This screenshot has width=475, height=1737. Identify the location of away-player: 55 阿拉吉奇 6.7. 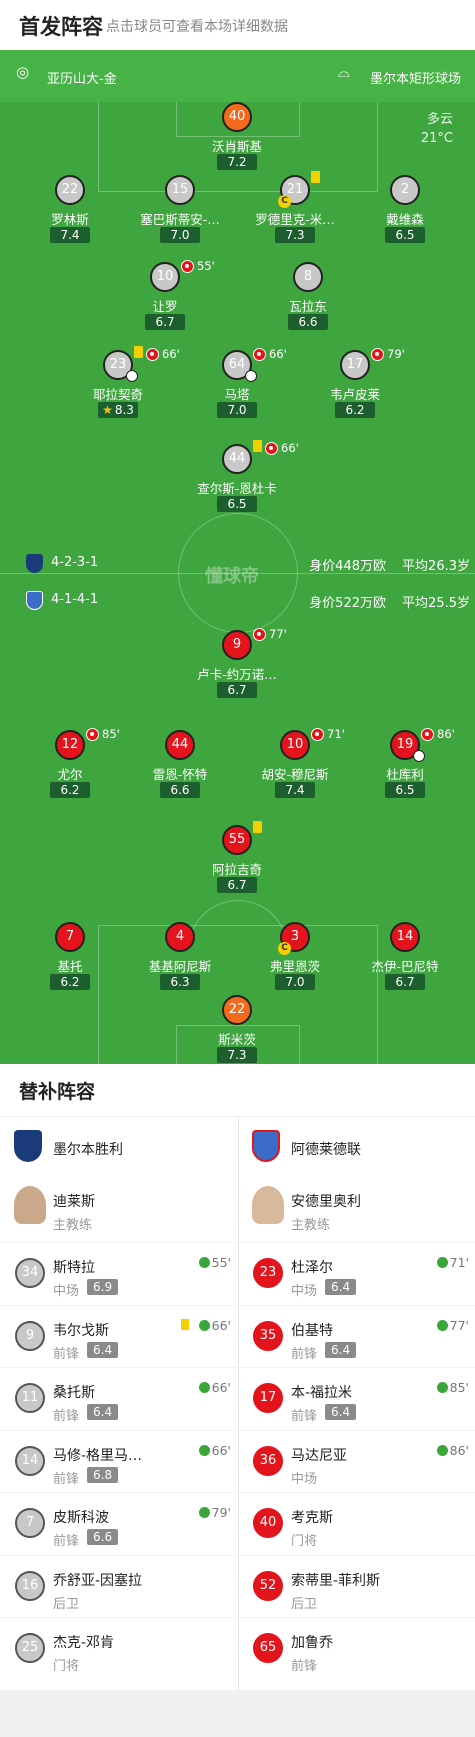
(237, 863).